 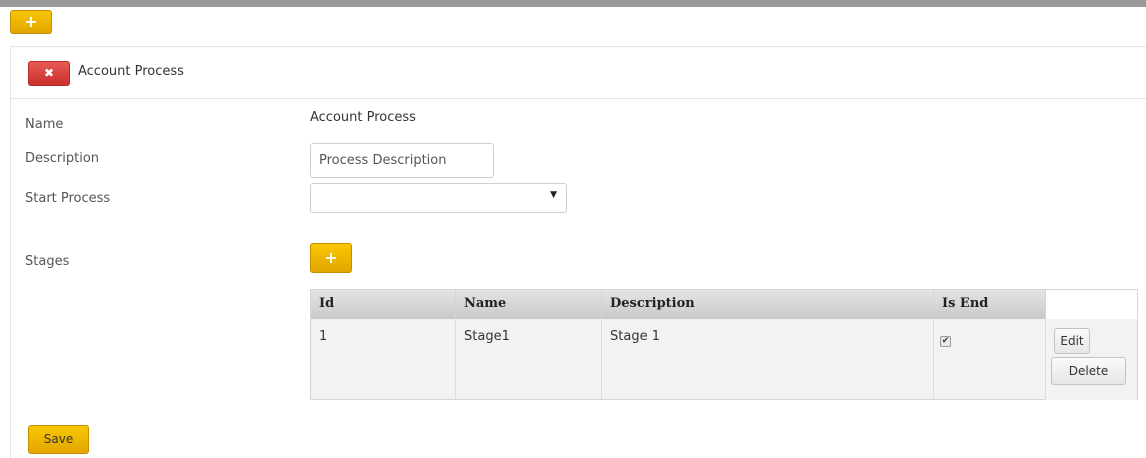 I want to click on is-end-checkbox: ✔, so click(x=945, y=341).